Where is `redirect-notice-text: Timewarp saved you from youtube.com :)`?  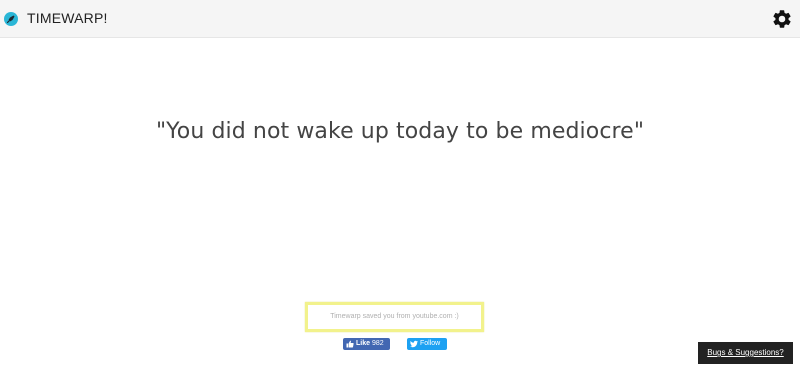
redirect-notice-text: Timewarp saved you from youtube.com :) is located at coordinates (394, 316).